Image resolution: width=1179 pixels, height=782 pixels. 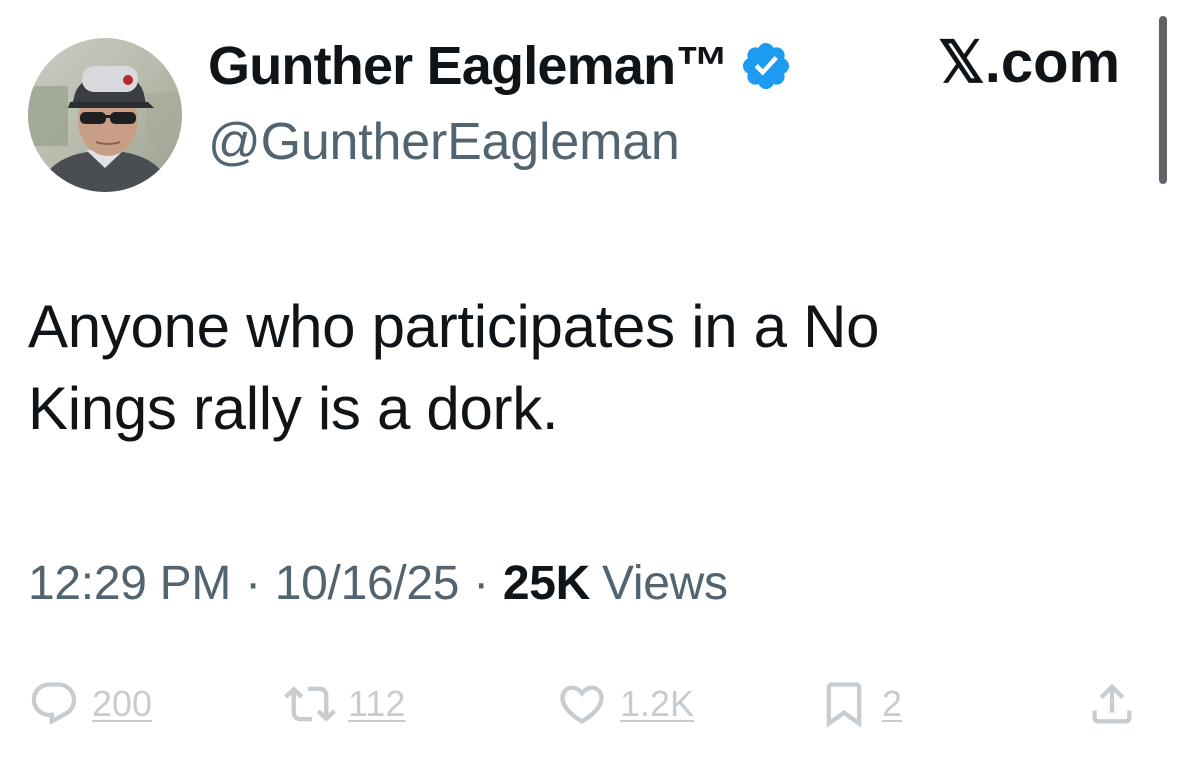 I want to click on author-display-name: Gunther Eagleman™, so click(x=468, y=66).